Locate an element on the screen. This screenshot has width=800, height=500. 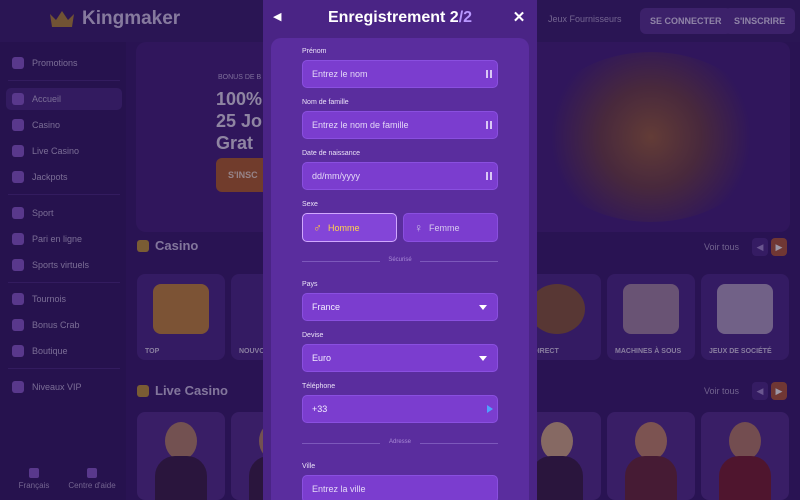
address-divider: Adresse is located at coordinates (400, 443).